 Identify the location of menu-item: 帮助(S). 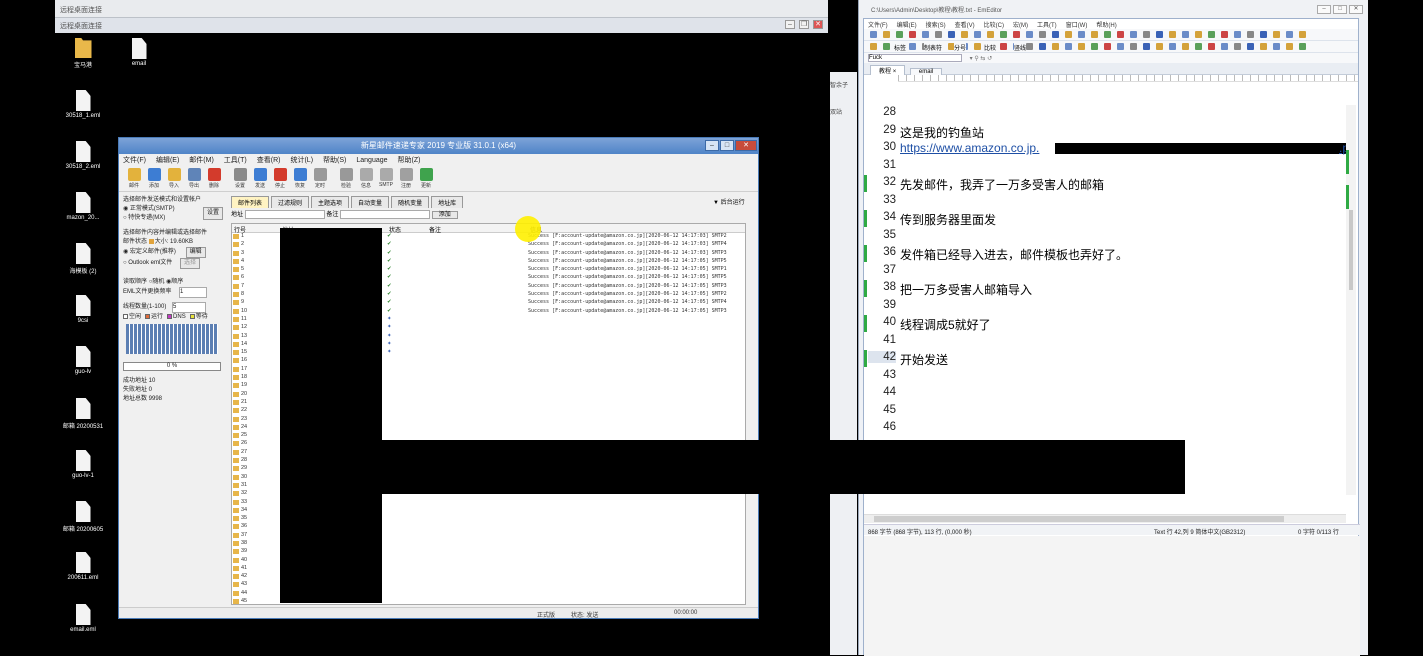
(334, 160).